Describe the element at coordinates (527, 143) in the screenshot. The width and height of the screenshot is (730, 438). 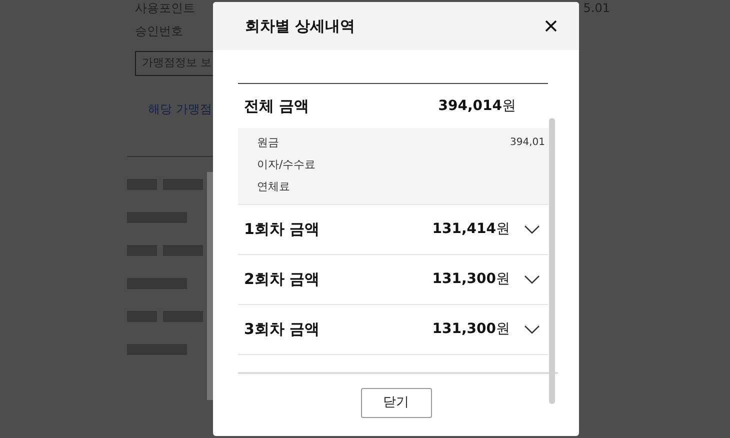
I see `breakdown-value: 394,01` at that location.